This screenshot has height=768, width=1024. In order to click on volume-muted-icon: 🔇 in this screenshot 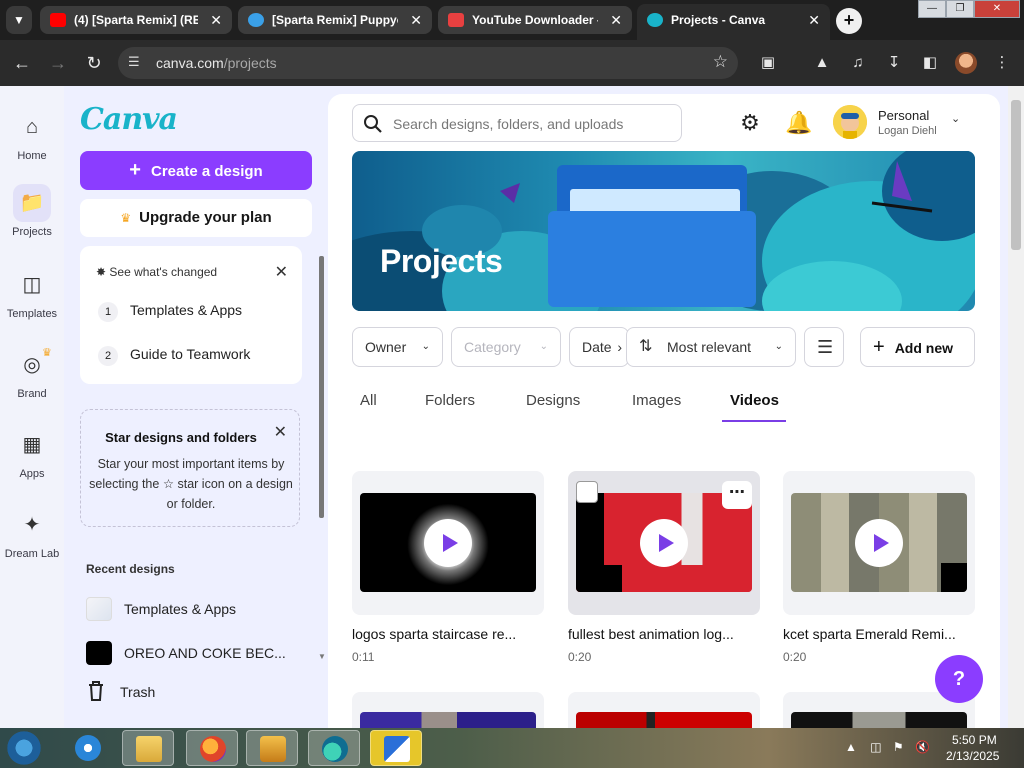, I will do `click(922, 747)`.